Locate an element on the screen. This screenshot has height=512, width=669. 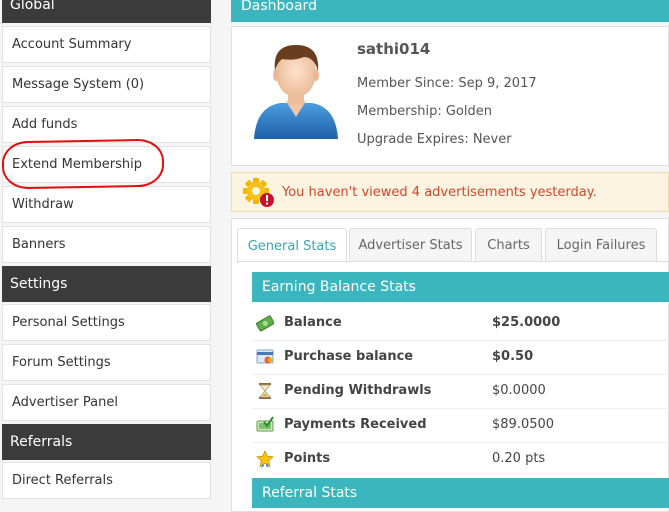
sidebar-item-forum-settings: Forum Settings is located at coordinates (106, 362).